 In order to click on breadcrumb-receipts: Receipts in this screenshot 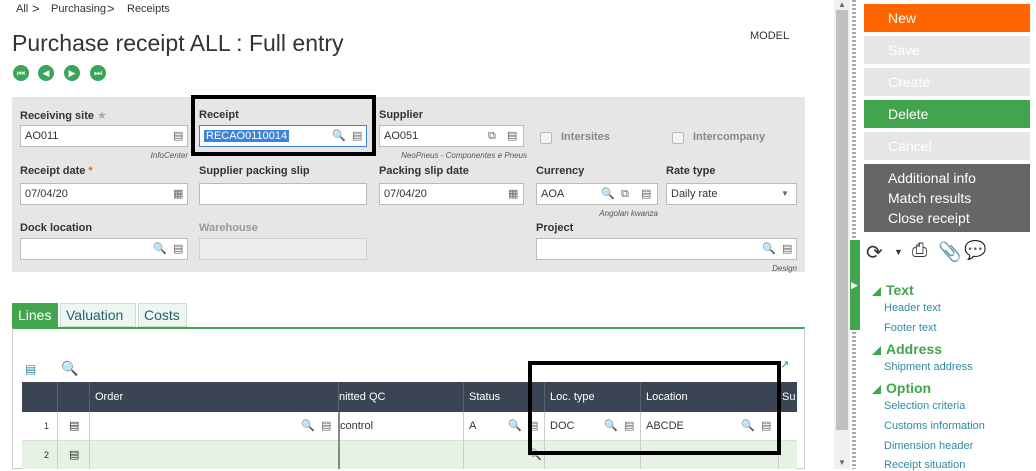, I will do `click(148, 9)`.